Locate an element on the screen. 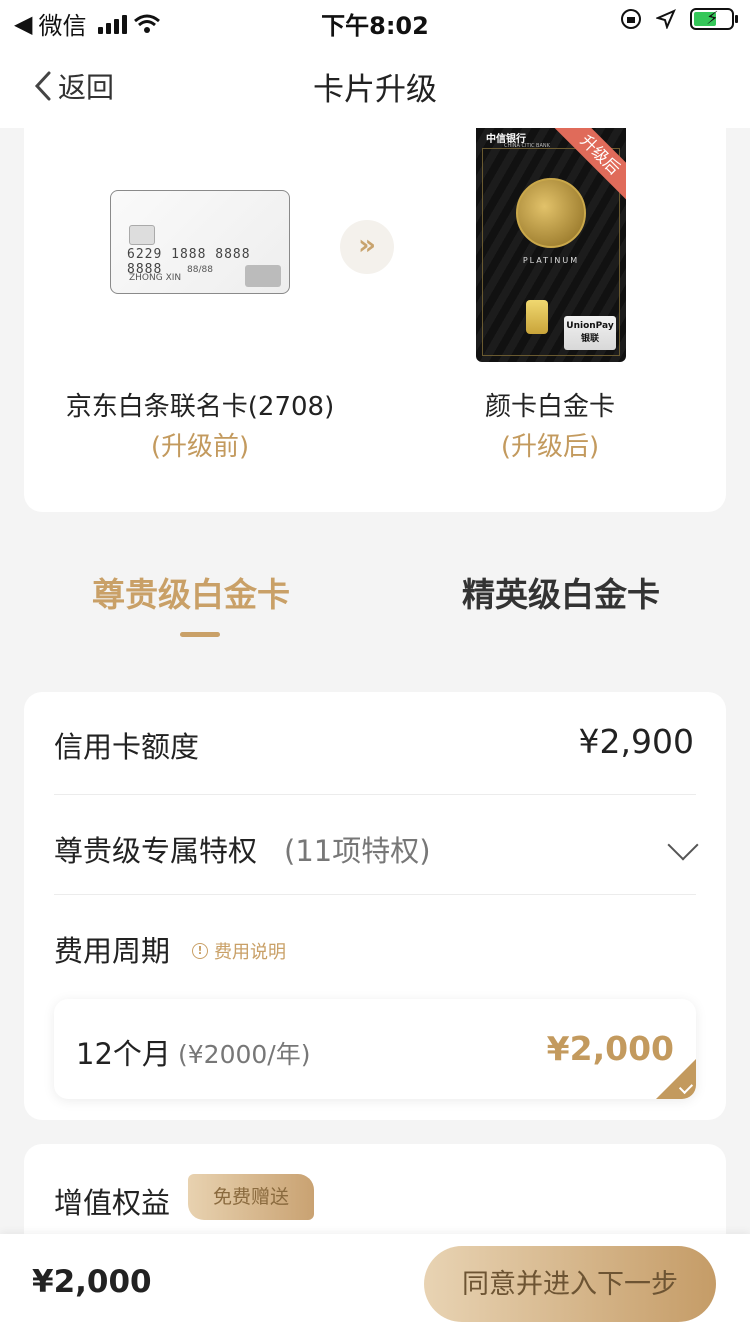 This screenshot has height=1334, width=750. battery-icon: ⚡ is located at coordinates (714, 19).